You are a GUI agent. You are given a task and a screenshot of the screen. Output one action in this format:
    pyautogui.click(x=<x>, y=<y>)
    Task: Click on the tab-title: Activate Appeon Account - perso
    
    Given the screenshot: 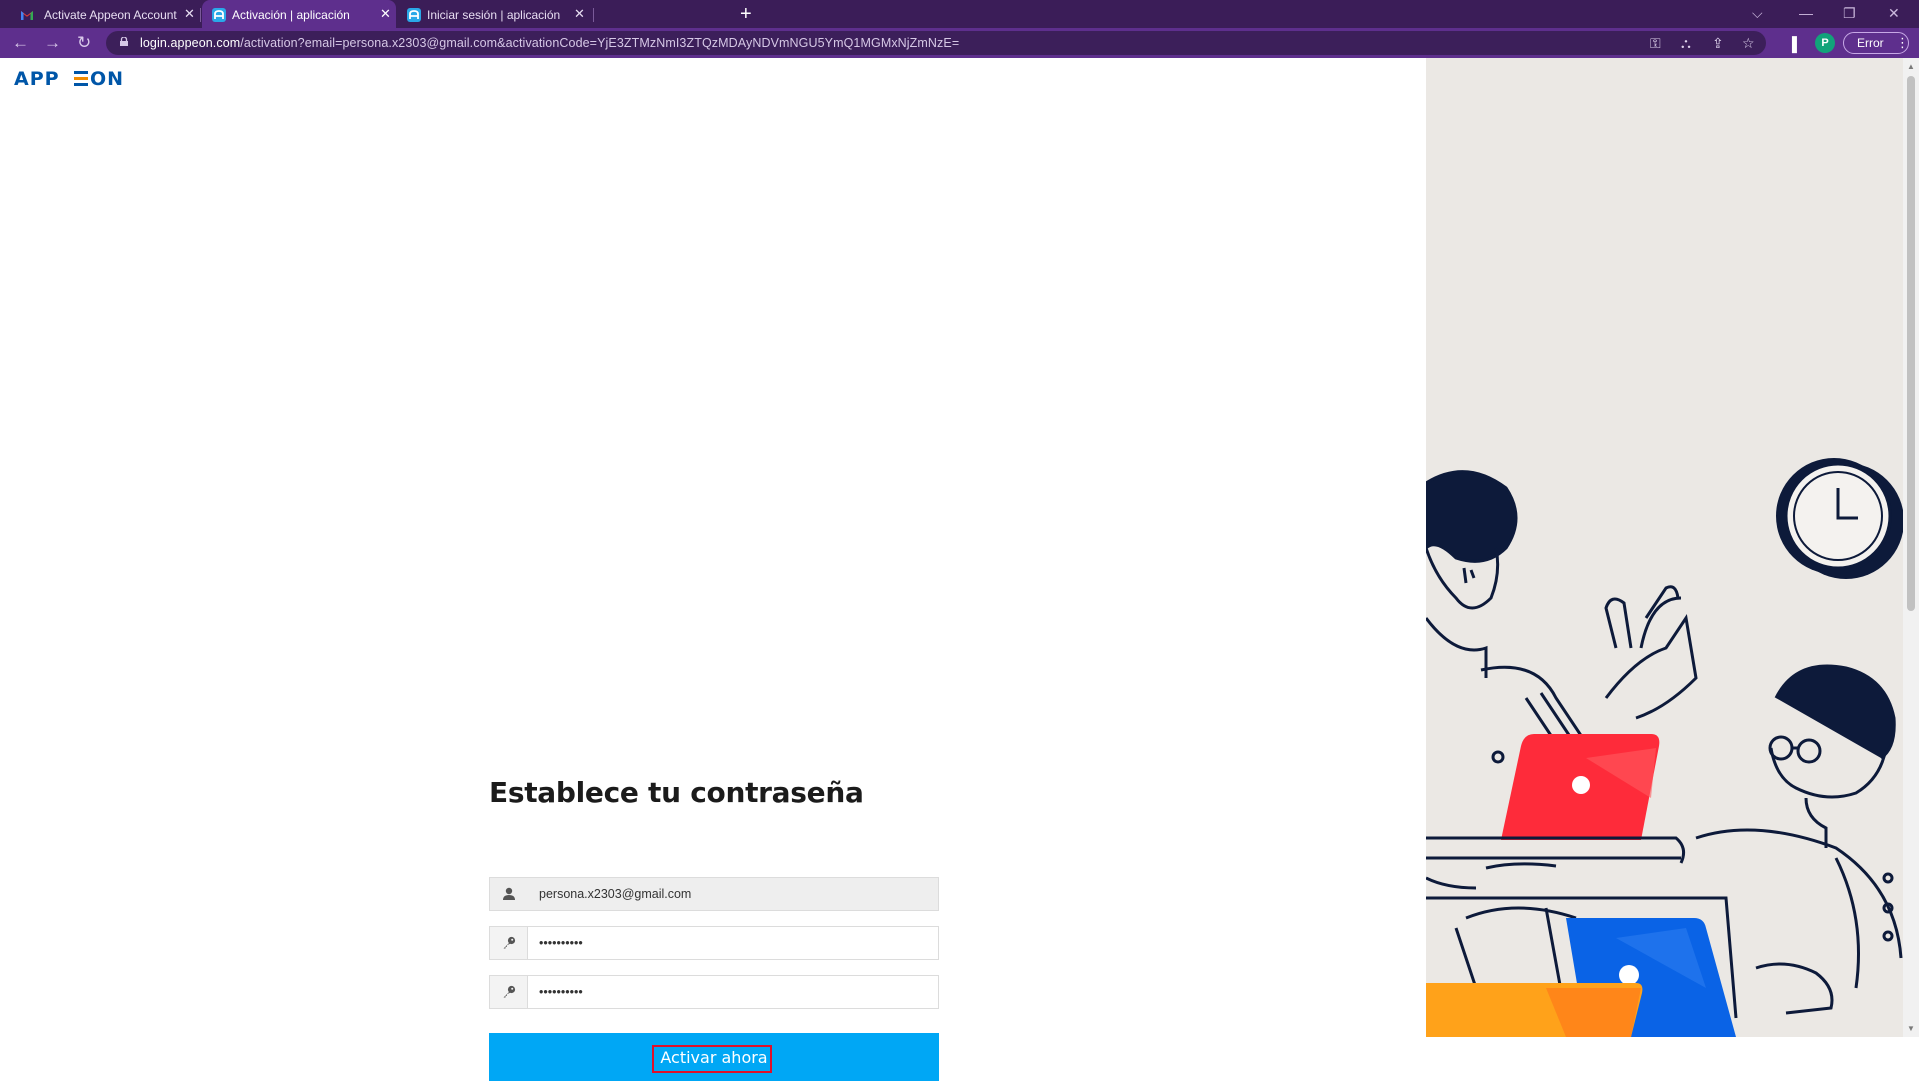 What is the action you would take?
    pyautogui.click(x=111, y=15)
    